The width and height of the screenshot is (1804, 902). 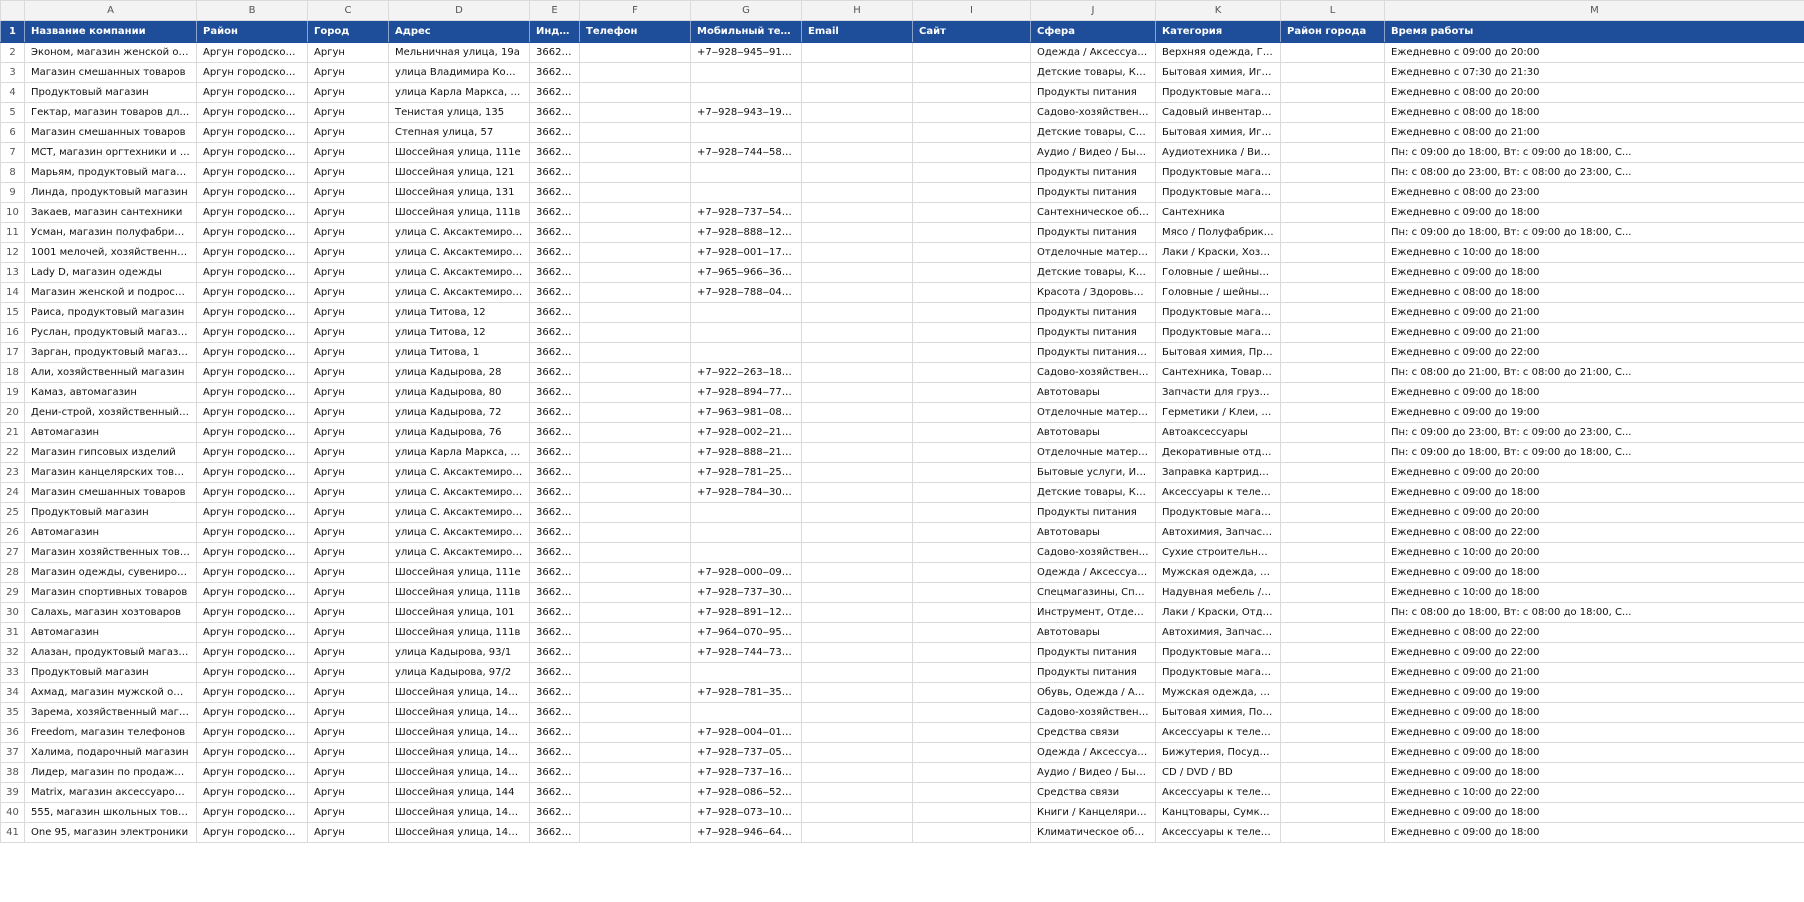 What do you see at coordinates (1594, 512) in the screenshot?
I see `table-cell: Ежедневно с 09:00 до 20:00` at bounding box center [1594, 512].